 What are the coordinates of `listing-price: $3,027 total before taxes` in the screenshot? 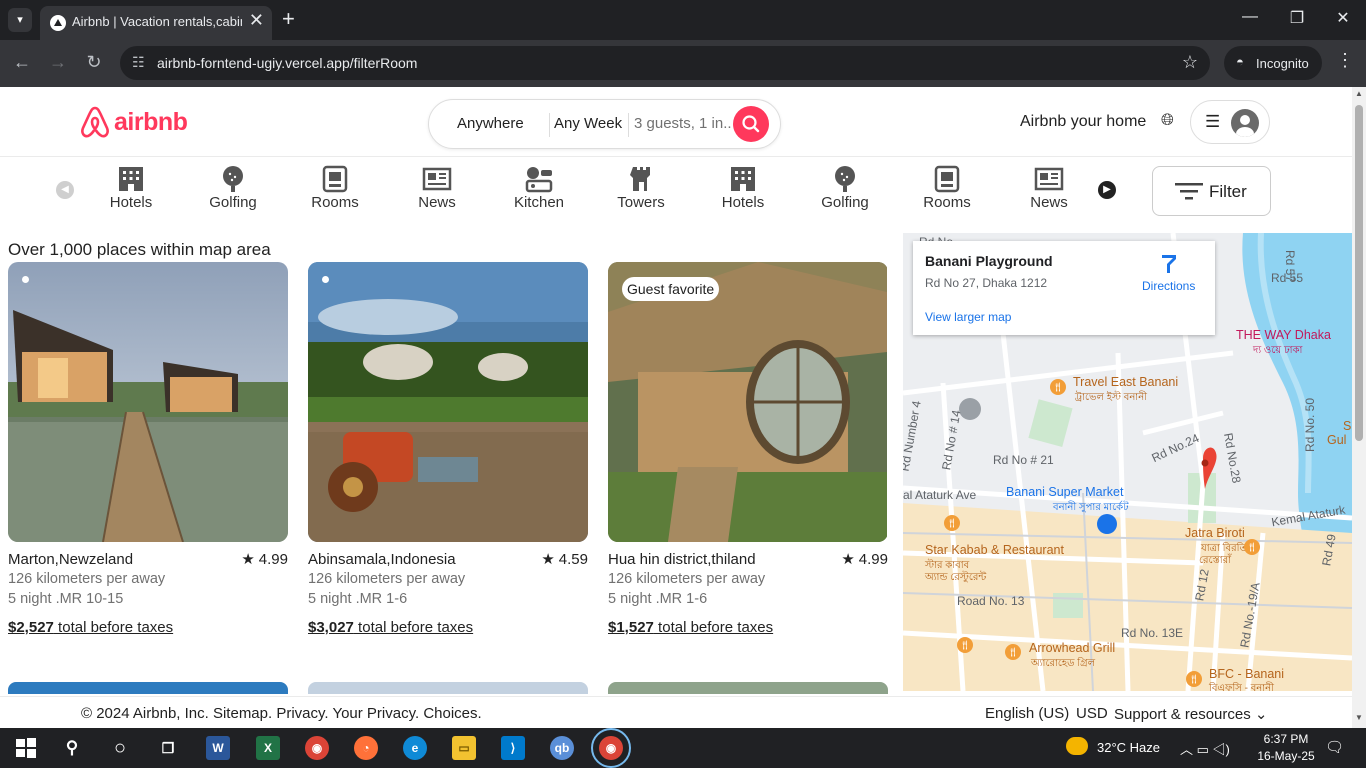 It's located at (390, 627).